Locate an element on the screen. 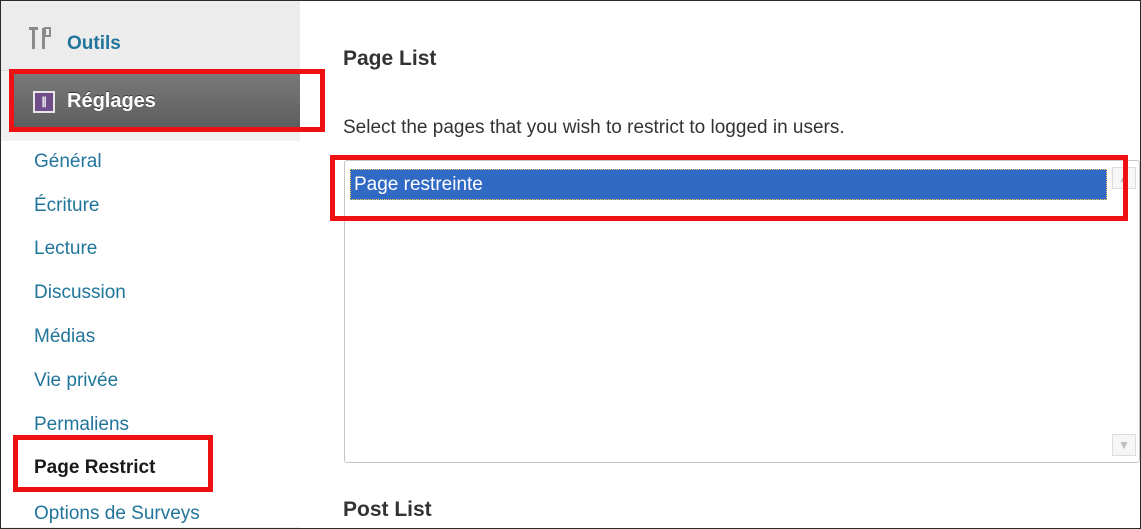 The image size is (1141, 529). submenu-item-page-restrict: Page Restrict is located at coordinates (94, 468).